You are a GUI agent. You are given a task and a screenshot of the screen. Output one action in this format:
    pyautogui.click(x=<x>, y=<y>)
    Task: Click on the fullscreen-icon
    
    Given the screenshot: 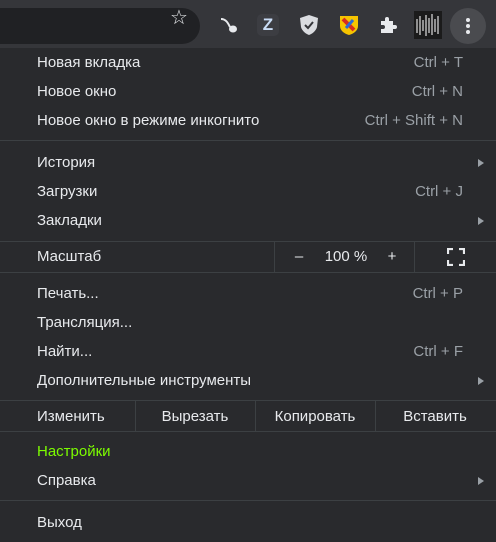 What is the action you would take?
    pyautogui.click(x=456, y=257)
    